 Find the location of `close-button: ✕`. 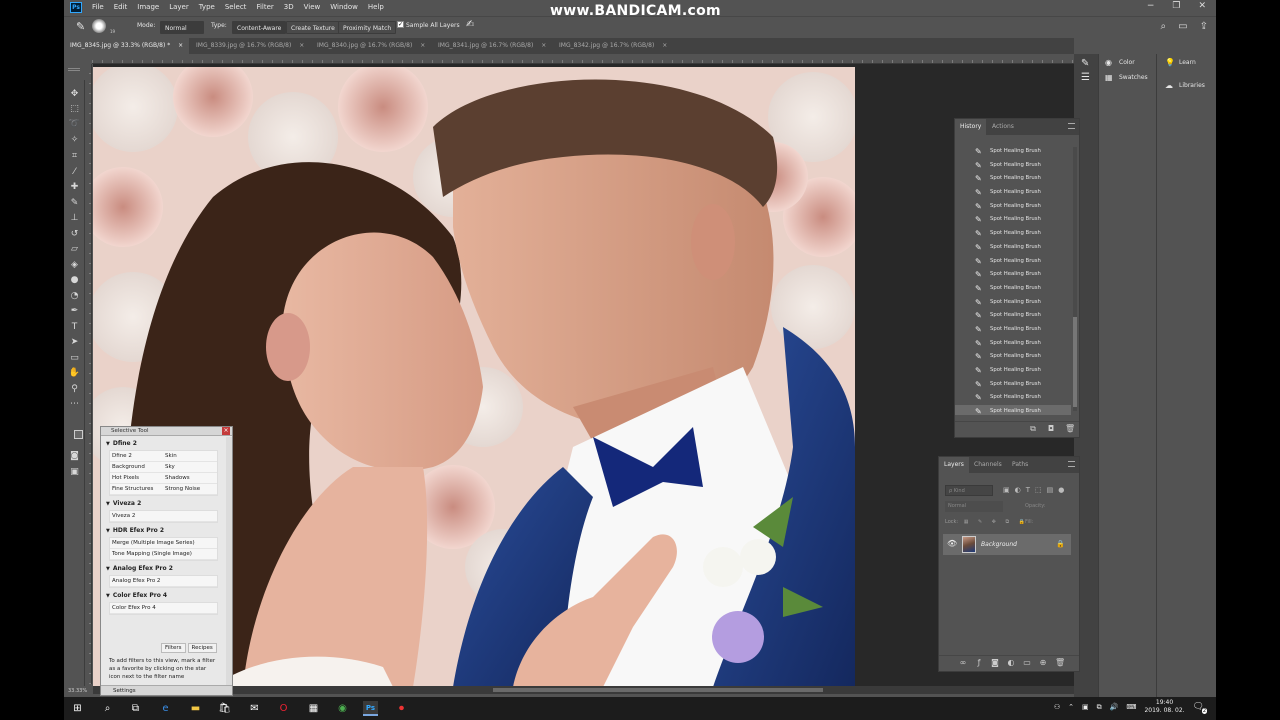

close-button: ✕ is located at coordinates (1202, 6).